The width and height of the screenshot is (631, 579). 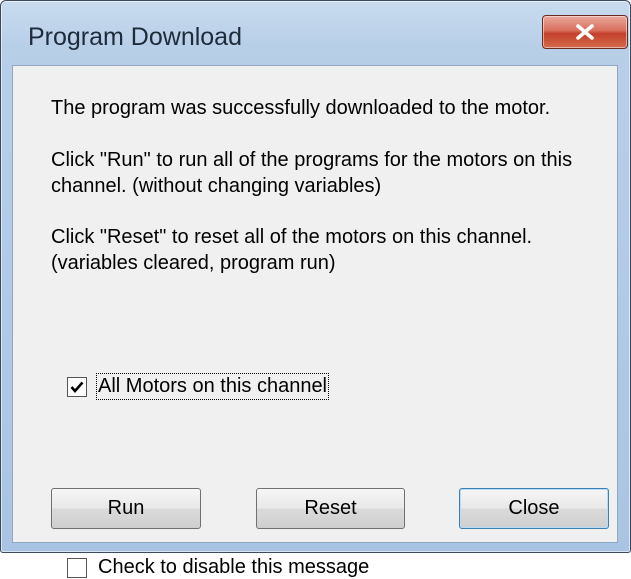 I want to click on all-motors-checkbox: All Motors on this channel, so click(x=198, y=386).